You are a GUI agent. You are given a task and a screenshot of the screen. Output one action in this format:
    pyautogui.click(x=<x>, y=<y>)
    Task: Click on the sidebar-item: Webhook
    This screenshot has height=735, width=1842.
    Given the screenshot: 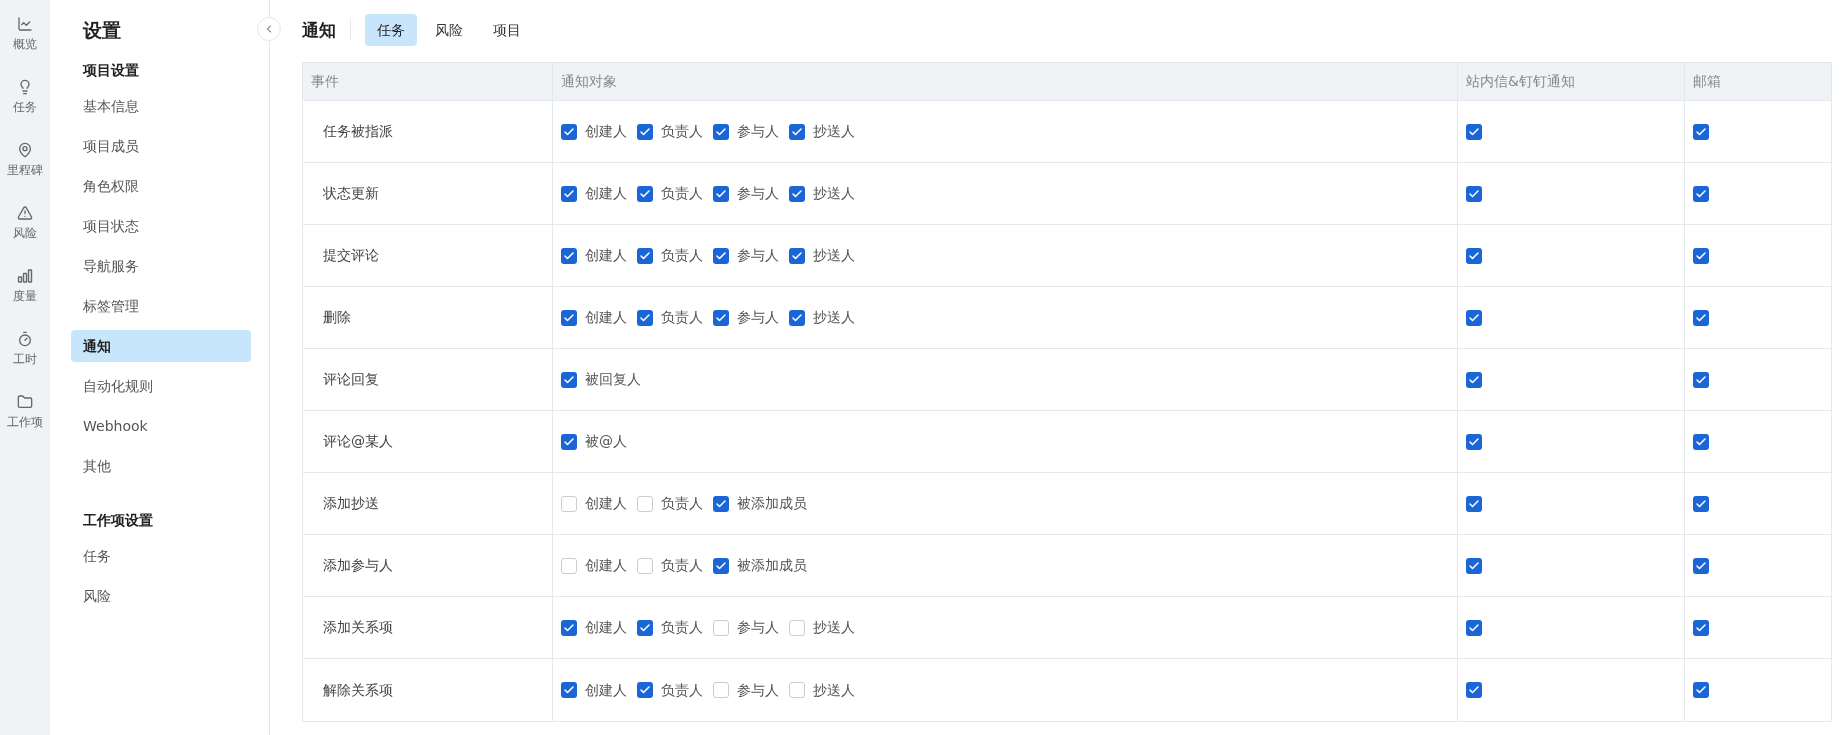 What is the action you would take?
    pyautogui.click(x=161, y=426)
    